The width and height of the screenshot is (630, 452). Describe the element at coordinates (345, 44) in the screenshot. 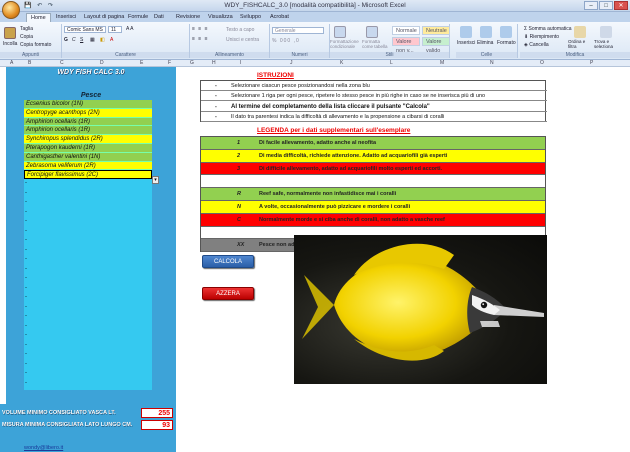

I see `conditional-format-button: Formattazione condizionale` at that location.